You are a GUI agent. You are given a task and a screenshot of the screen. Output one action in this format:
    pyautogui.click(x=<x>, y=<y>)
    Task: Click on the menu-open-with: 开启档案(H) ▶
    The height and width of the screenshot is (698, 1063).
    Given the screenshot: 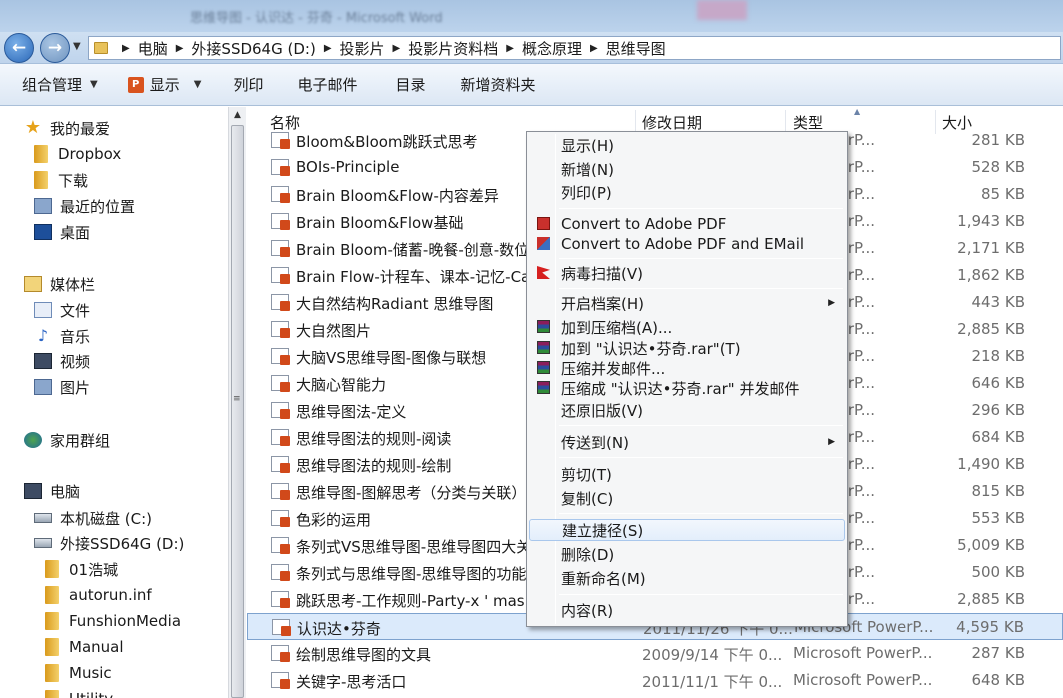 What is the action you would take?
    pyautogui.click(x=687, y=303)
    